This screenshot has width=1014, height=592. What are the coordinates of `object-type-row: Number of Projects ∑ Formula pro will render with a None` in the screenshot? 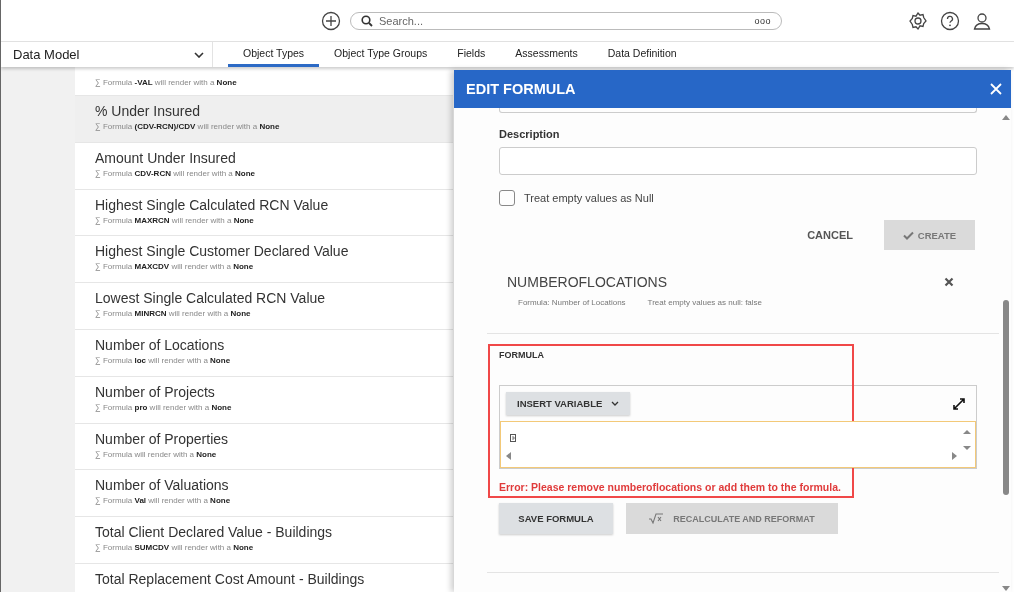 It's located at (264, 400).